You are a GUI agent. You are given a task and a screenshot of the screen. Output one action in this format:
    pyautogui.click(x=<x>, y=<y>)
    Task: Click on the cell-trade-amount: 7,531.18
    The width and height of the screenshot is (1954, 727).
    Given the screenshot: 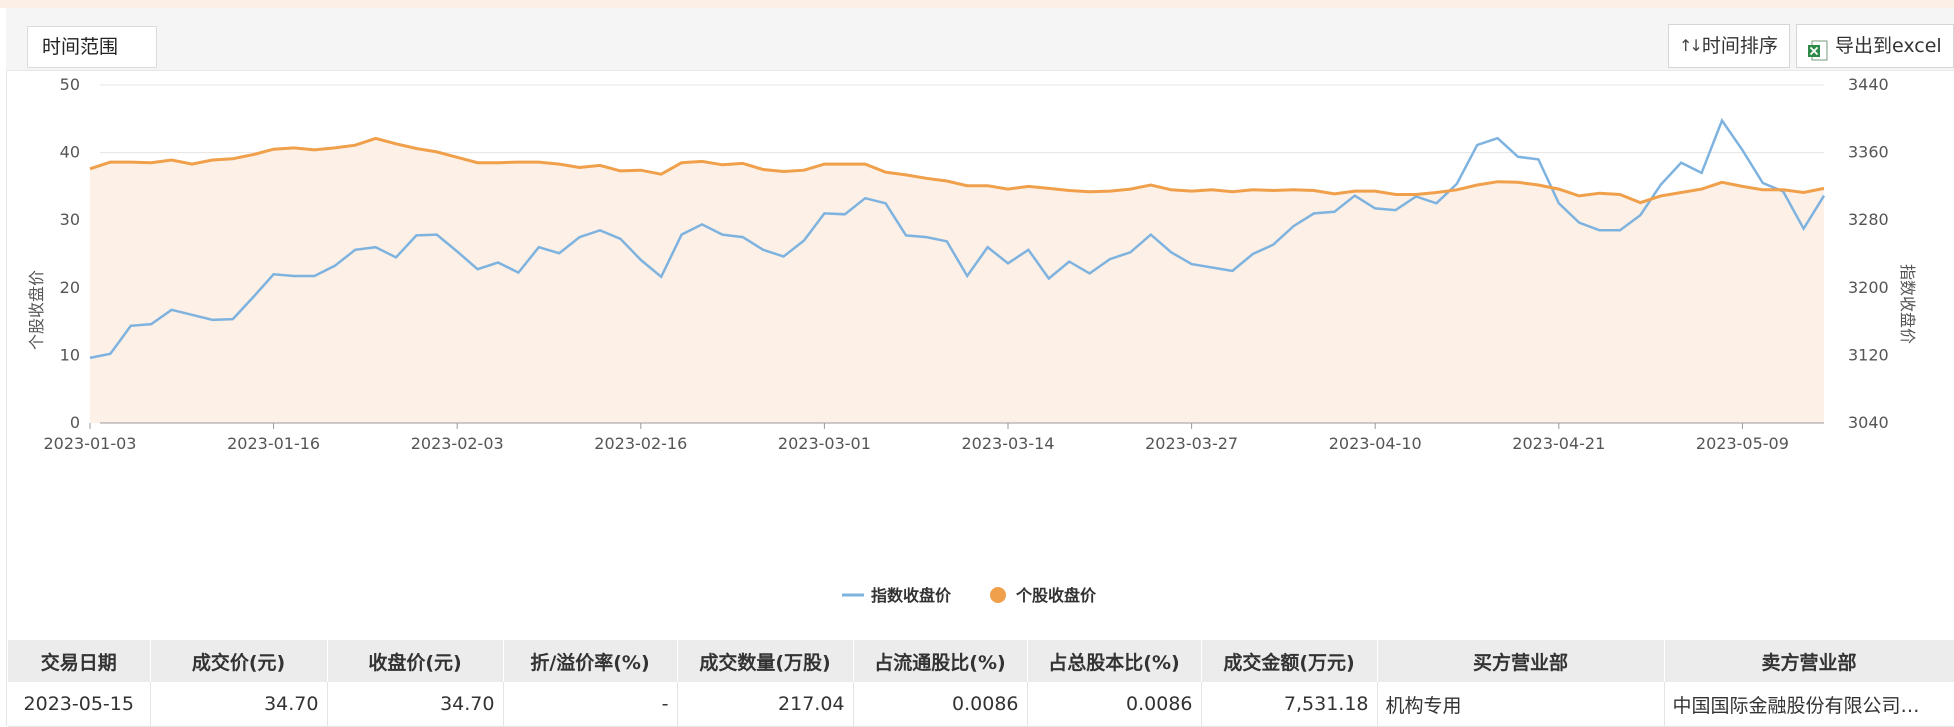 What is the action you would take?
    pyautogui.click(x=1289, y=704)
    